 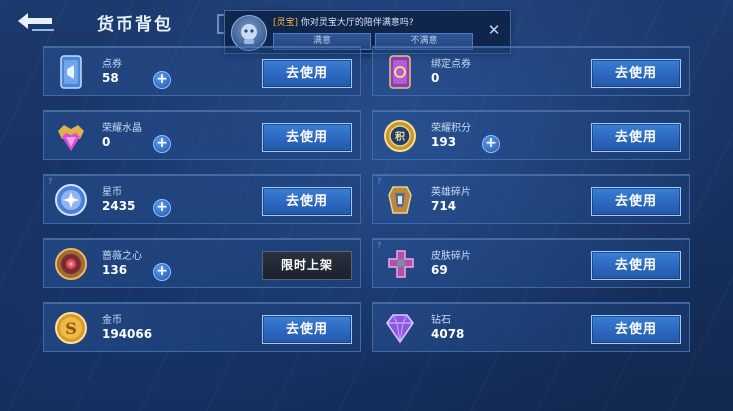 What do you see at coordinates (135, 25) in the screenshot?
I see `page-title: 货币背包` at bounding box center [135, 25].